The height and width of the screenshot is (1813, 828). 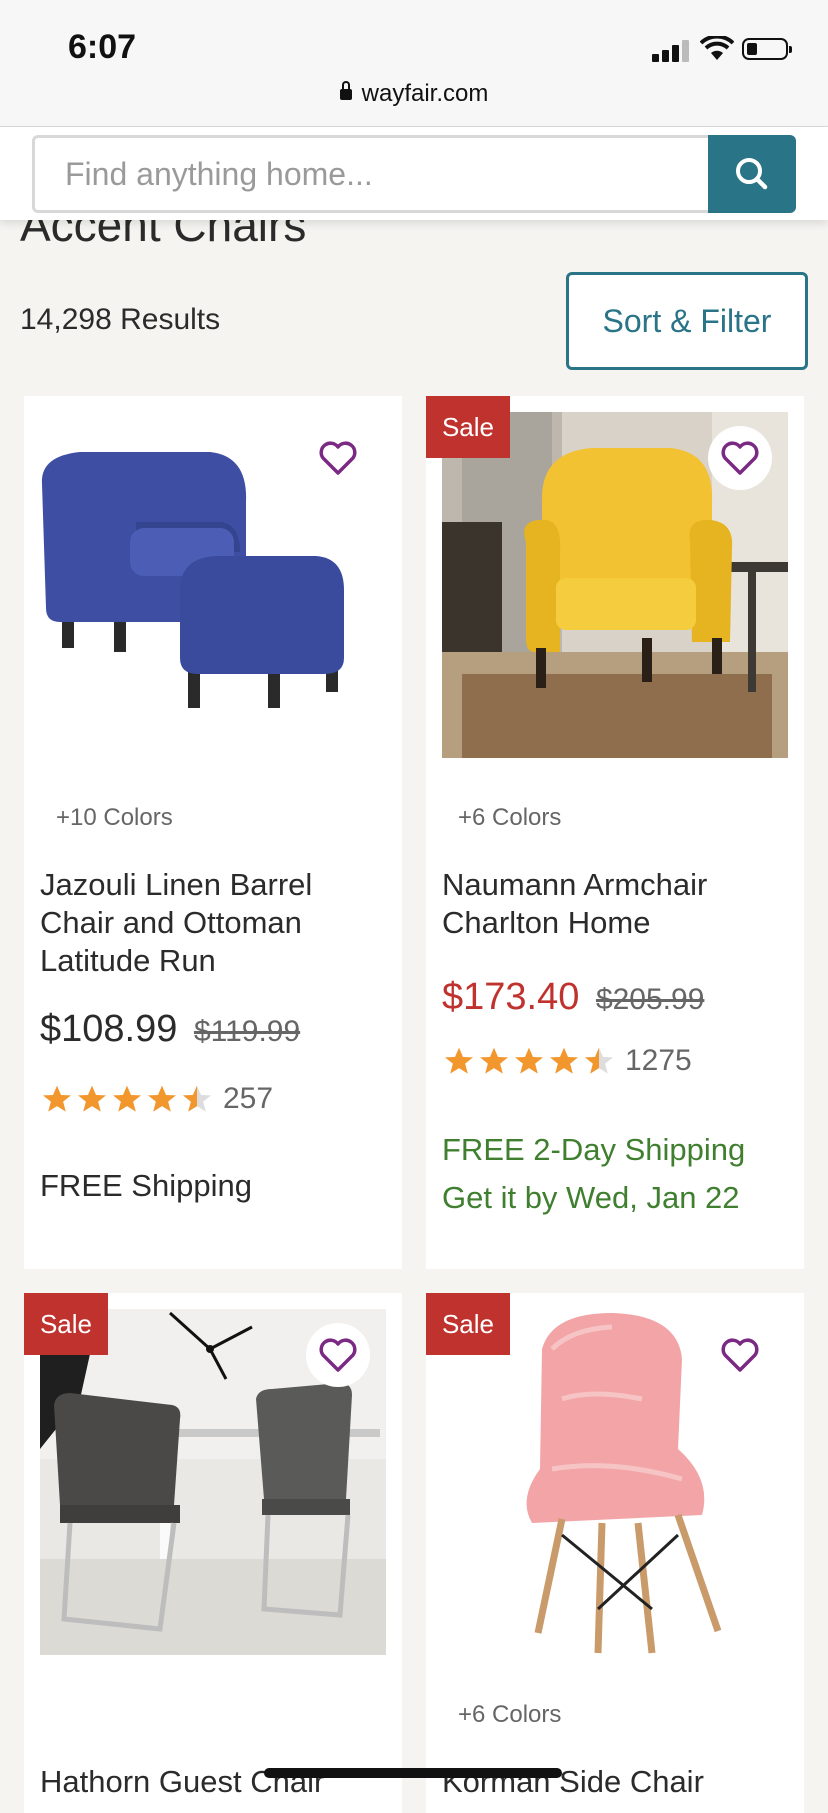 What do you see at coordinates (345, 90) in the screenshot?
I see `lock-icon` at bounding box center [345, 90].